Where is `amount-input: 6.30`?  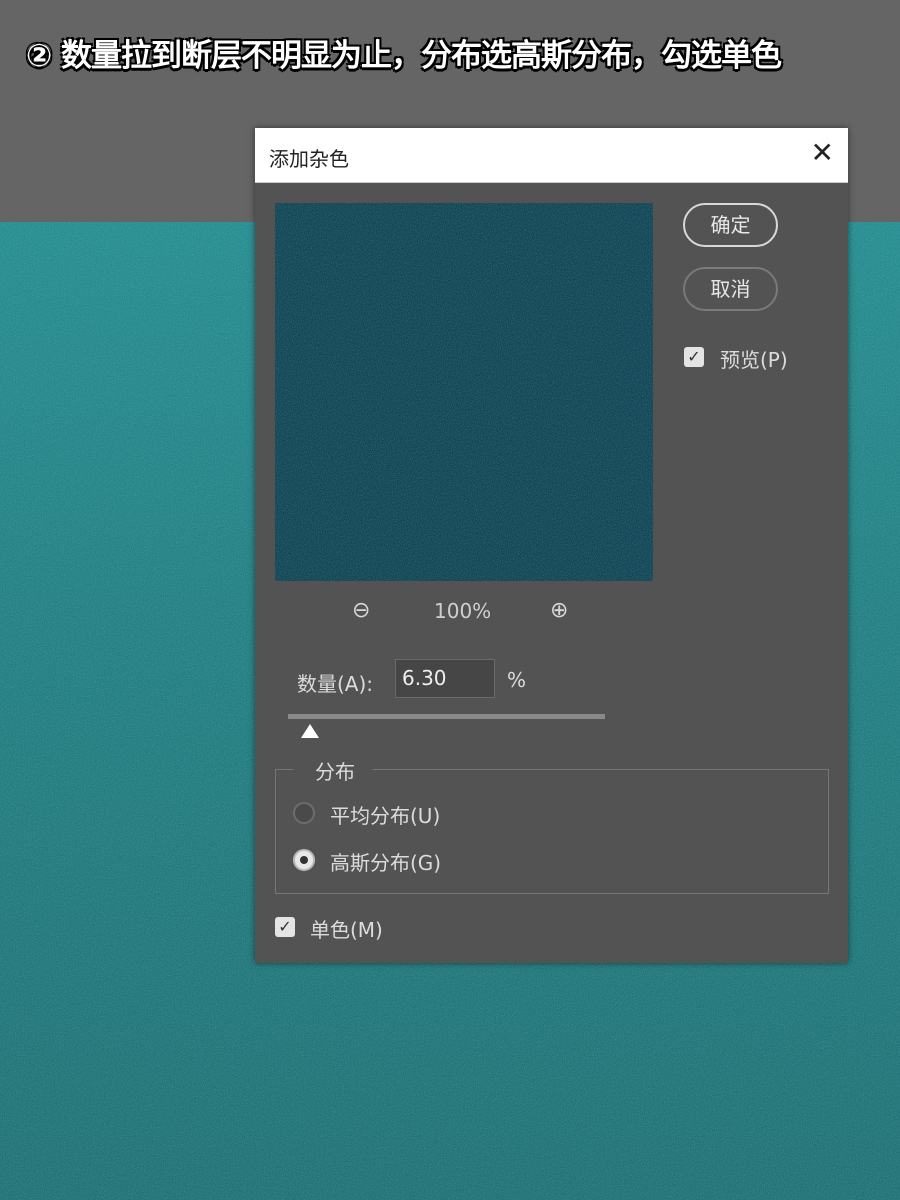 amount-input: 6.30 is located at coordinates (445, 678).